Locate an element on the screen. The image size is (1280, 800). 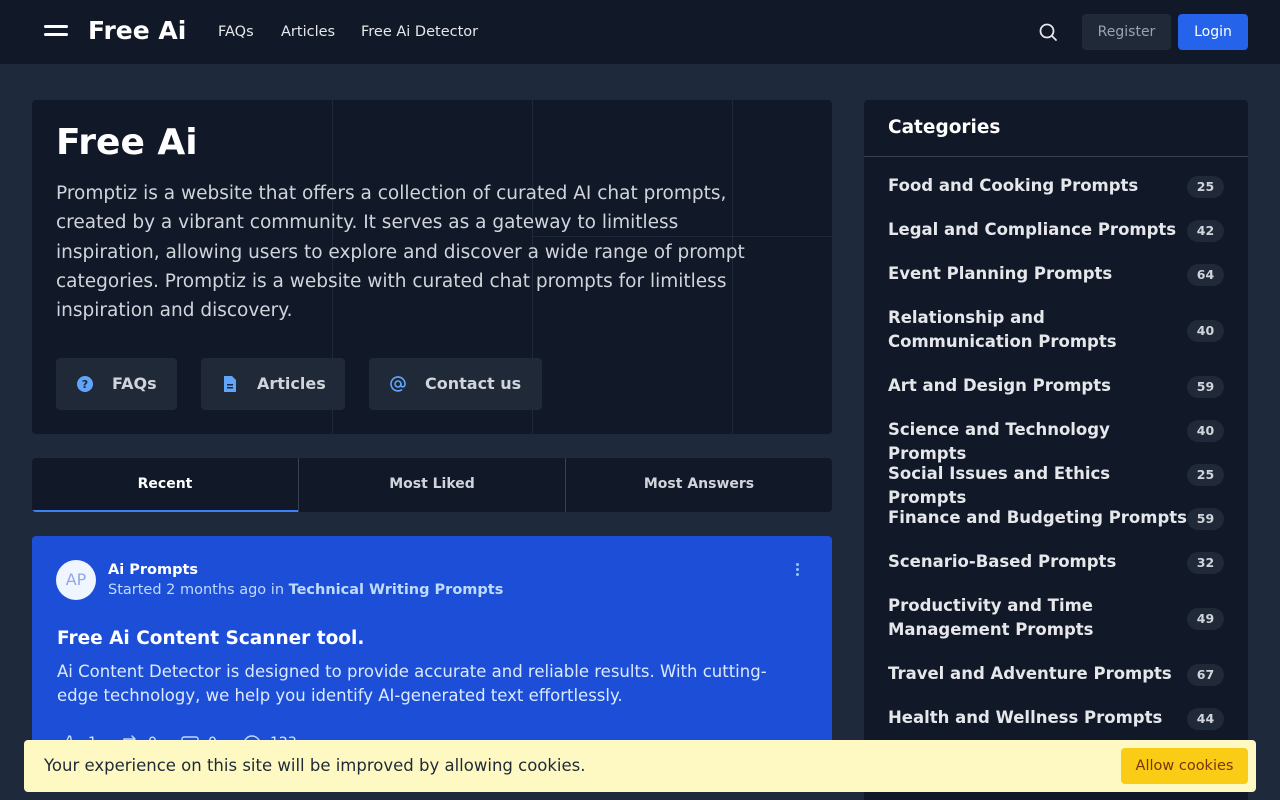
question-circle-icon: ? is located at coordinates (85, 384).